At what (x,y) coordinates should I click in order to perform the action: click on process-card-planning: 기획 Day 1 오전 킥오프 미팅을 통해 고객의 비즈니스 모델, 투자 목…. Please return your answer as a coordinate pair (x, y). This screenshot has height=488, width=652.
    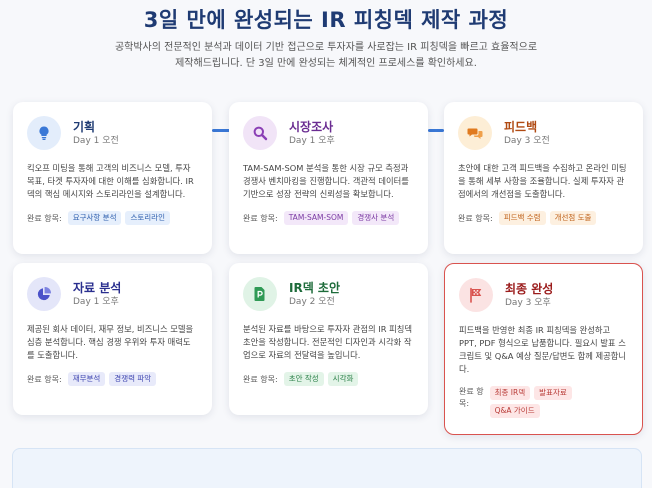
    Looking at the image, I should click on (112, 178).